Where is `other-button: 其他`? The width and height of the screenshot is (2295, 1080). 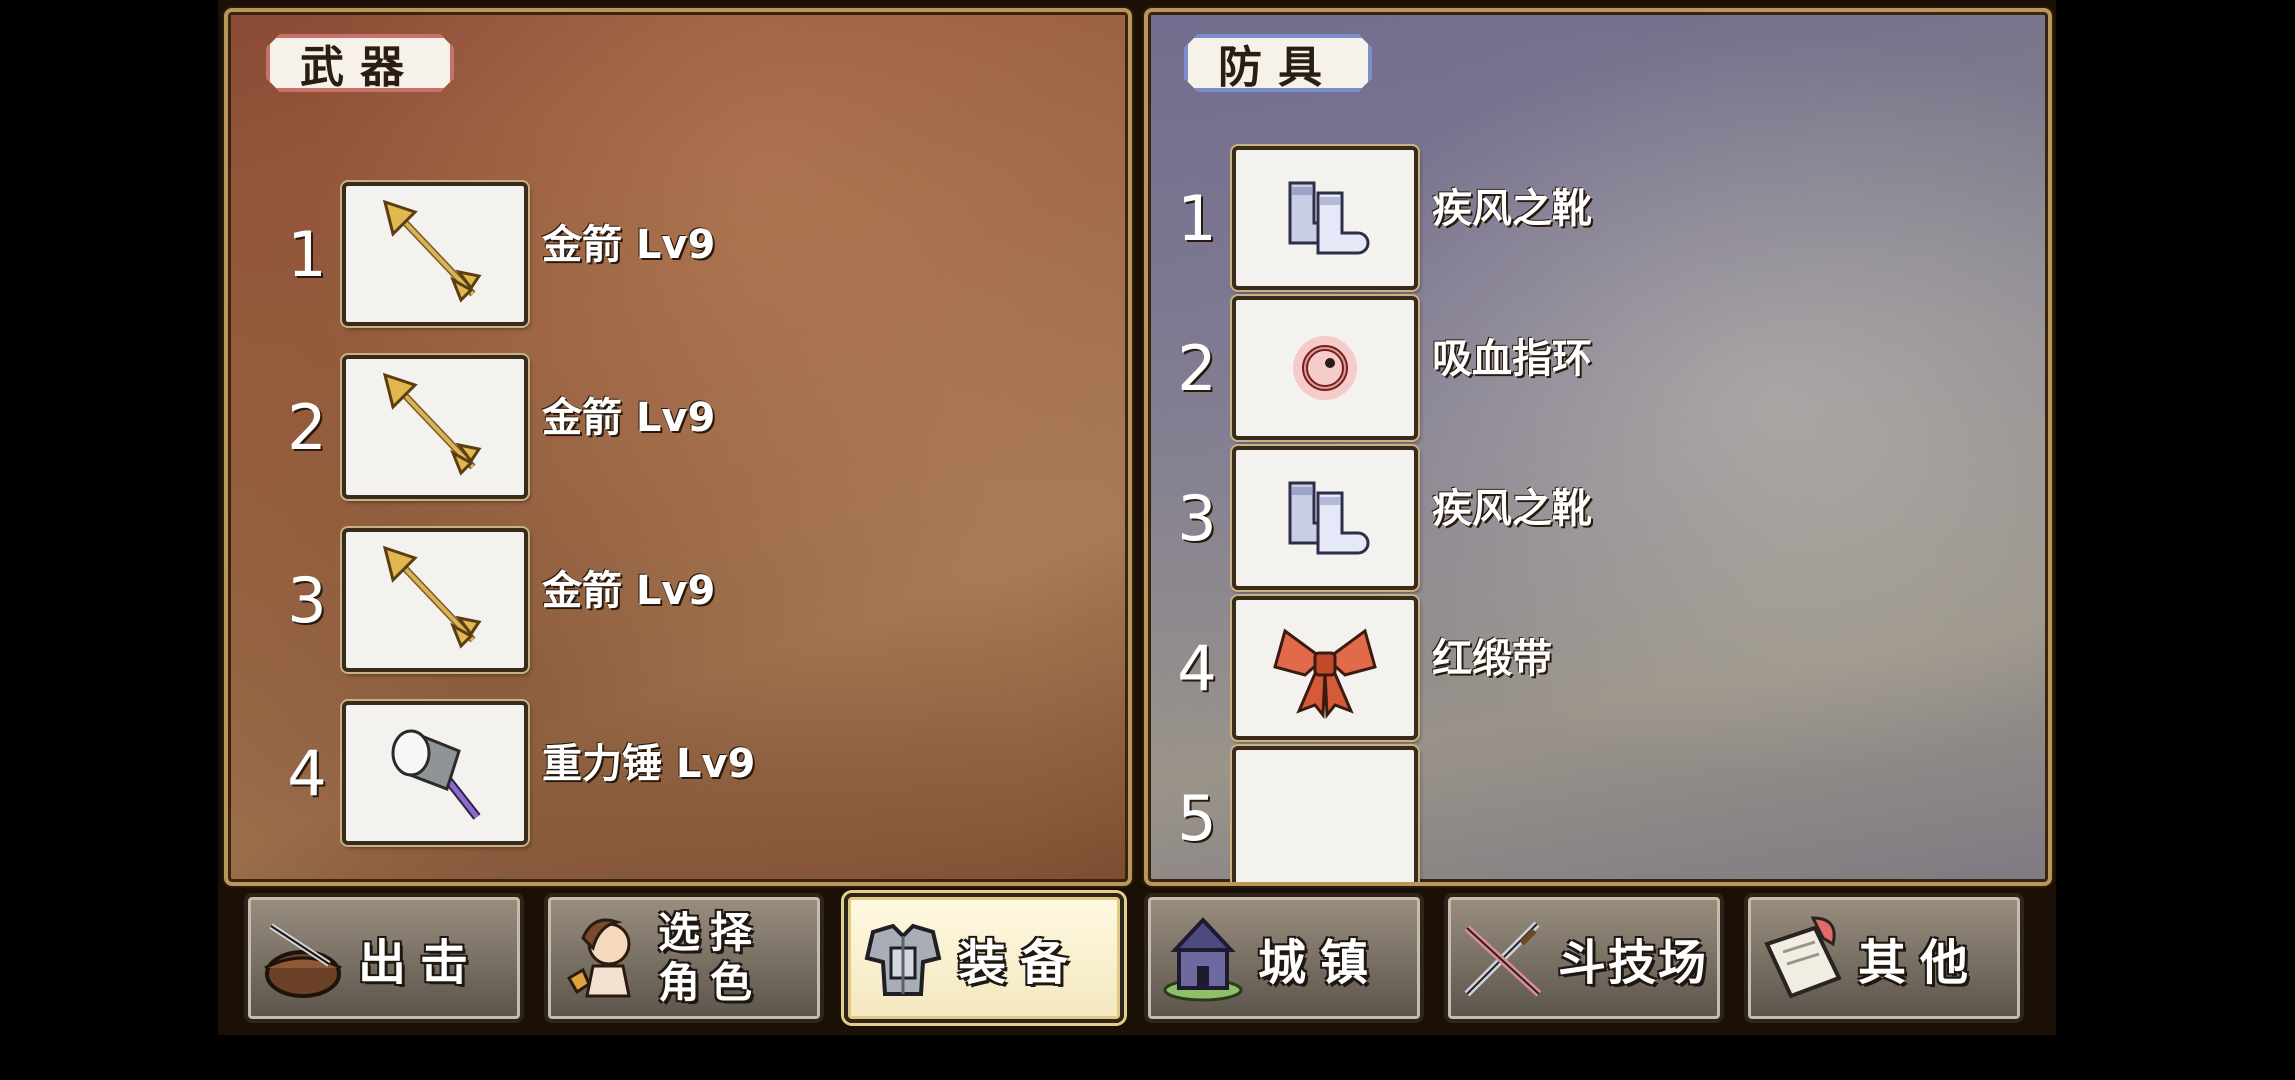
other-button: 其他 is located at coordinates (1884, 958).